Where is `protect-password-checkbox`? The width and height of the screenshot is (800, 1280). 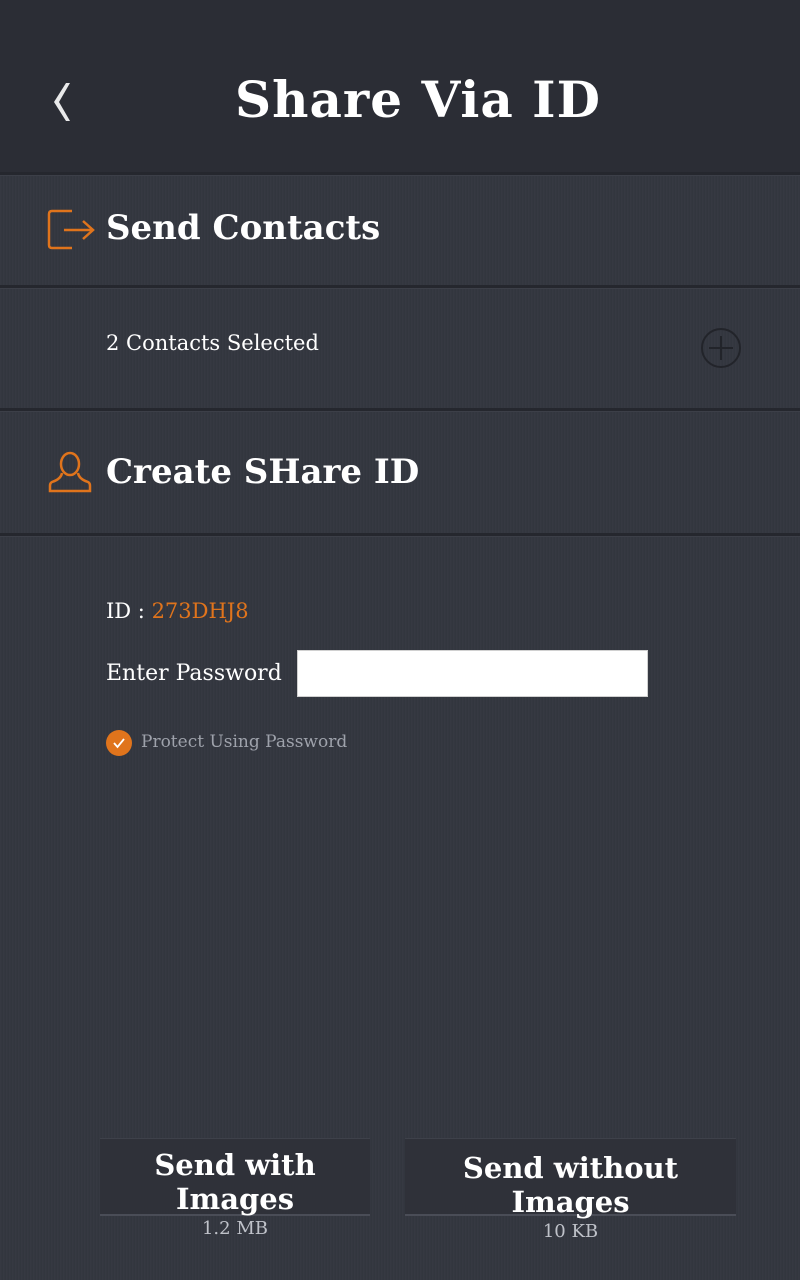 protect-password-checkbox is located at coordinates (119, 743).